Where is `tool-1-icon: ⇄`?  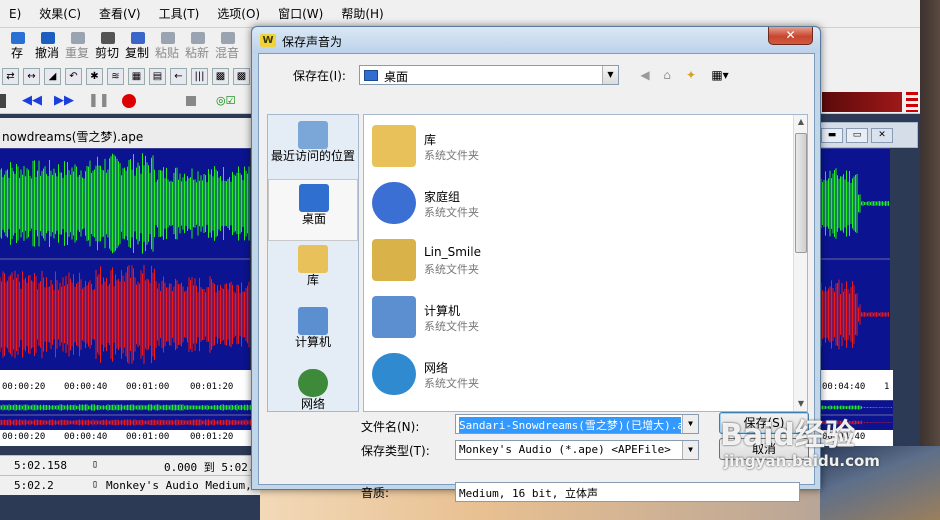
tool-1-icon: ⇄ is located at coordinates (10, 76).